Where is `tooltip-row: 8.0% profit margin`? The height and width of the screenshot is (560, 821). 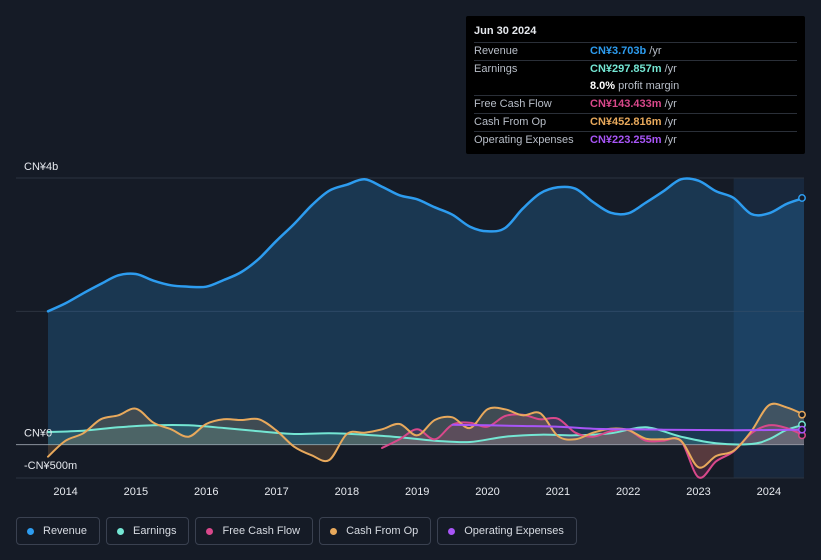
tooltip-row: 8.0% profit margin is located at coordinates (635, 86).